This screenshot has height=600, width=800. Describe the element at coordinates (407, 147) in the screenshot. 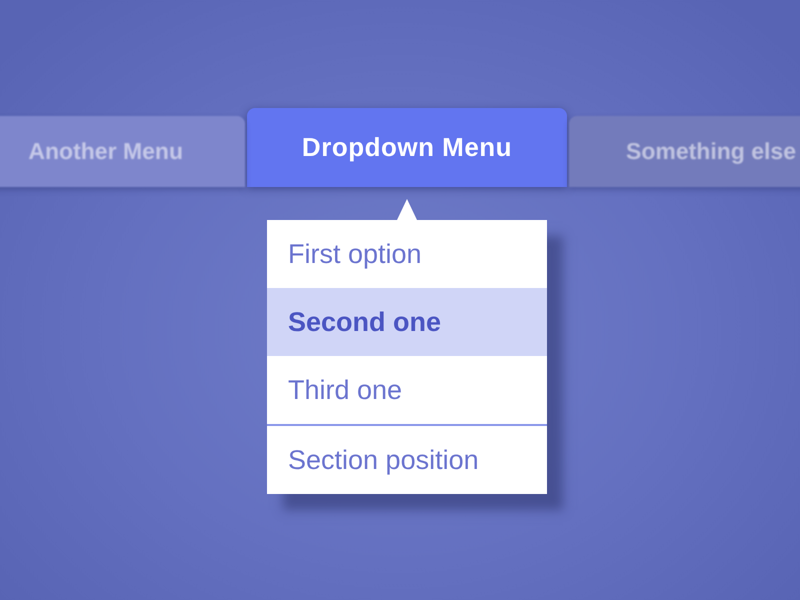

I see `menu-tab: Dropdown Menu` at that location.